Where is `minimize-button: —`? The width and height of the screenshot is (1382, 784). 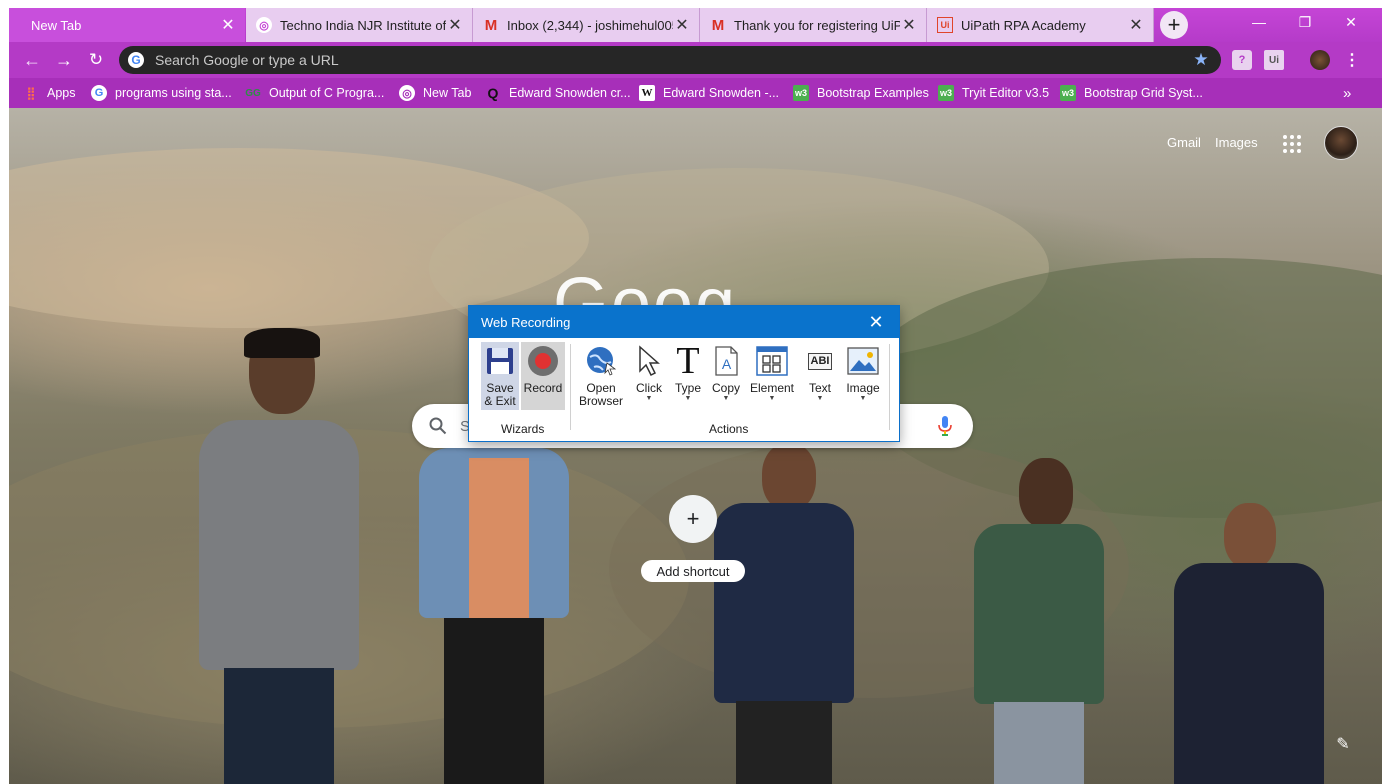 minimize-button: — is located at coordinates (1259, 22).